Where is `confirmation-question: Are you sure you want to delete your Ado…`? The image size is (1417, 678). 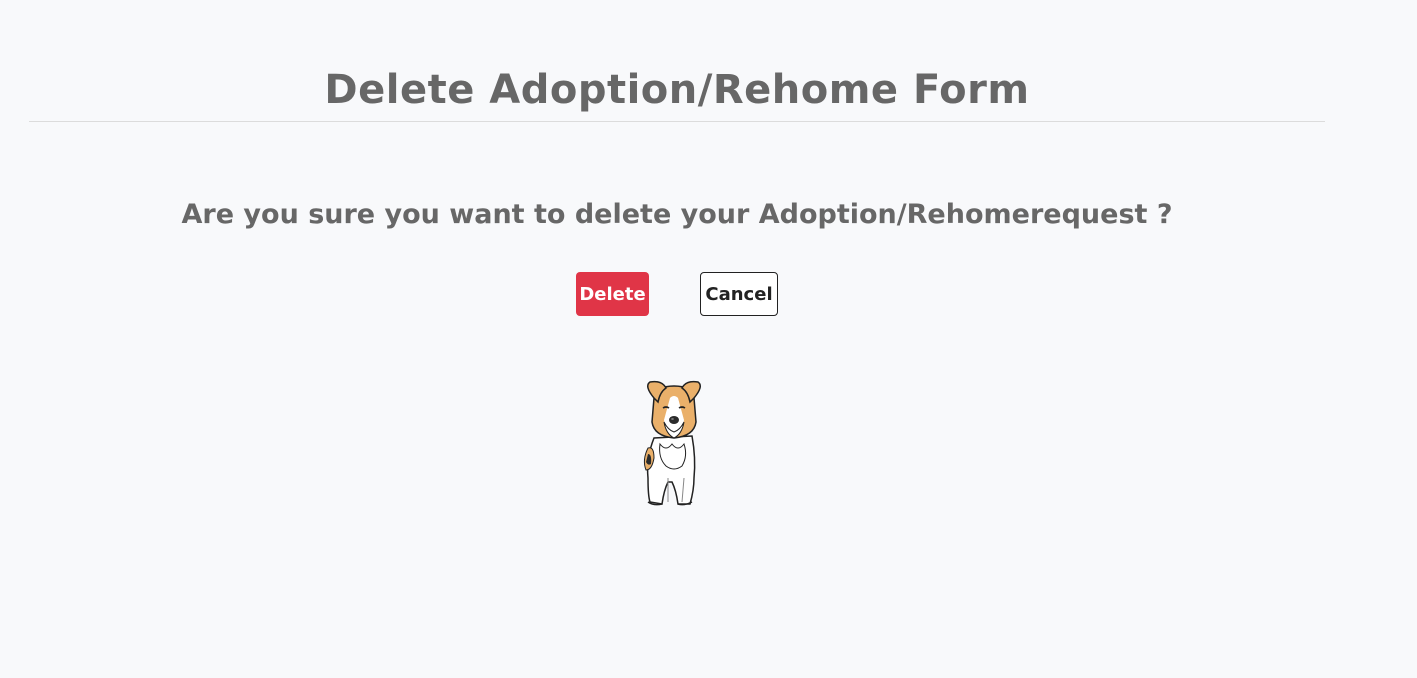 confirmation-question: Are you sure you want to delete your Ado… is located at coordinates (677, 215).